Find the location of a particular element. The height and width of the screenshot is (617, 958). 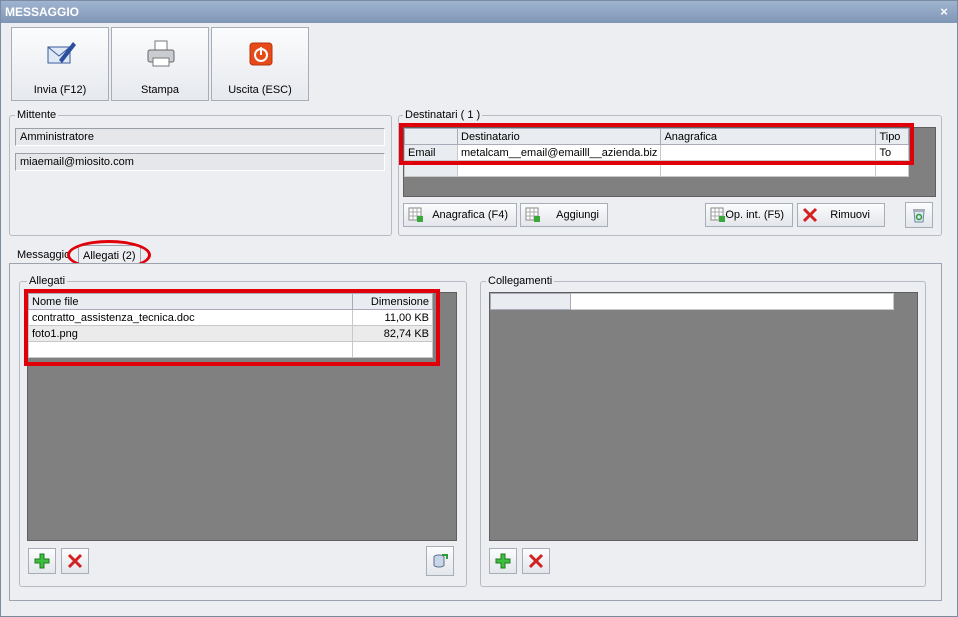

recipients-header-row: Destinatario Anagrafica Tipo is located at coordinates (657, 136).